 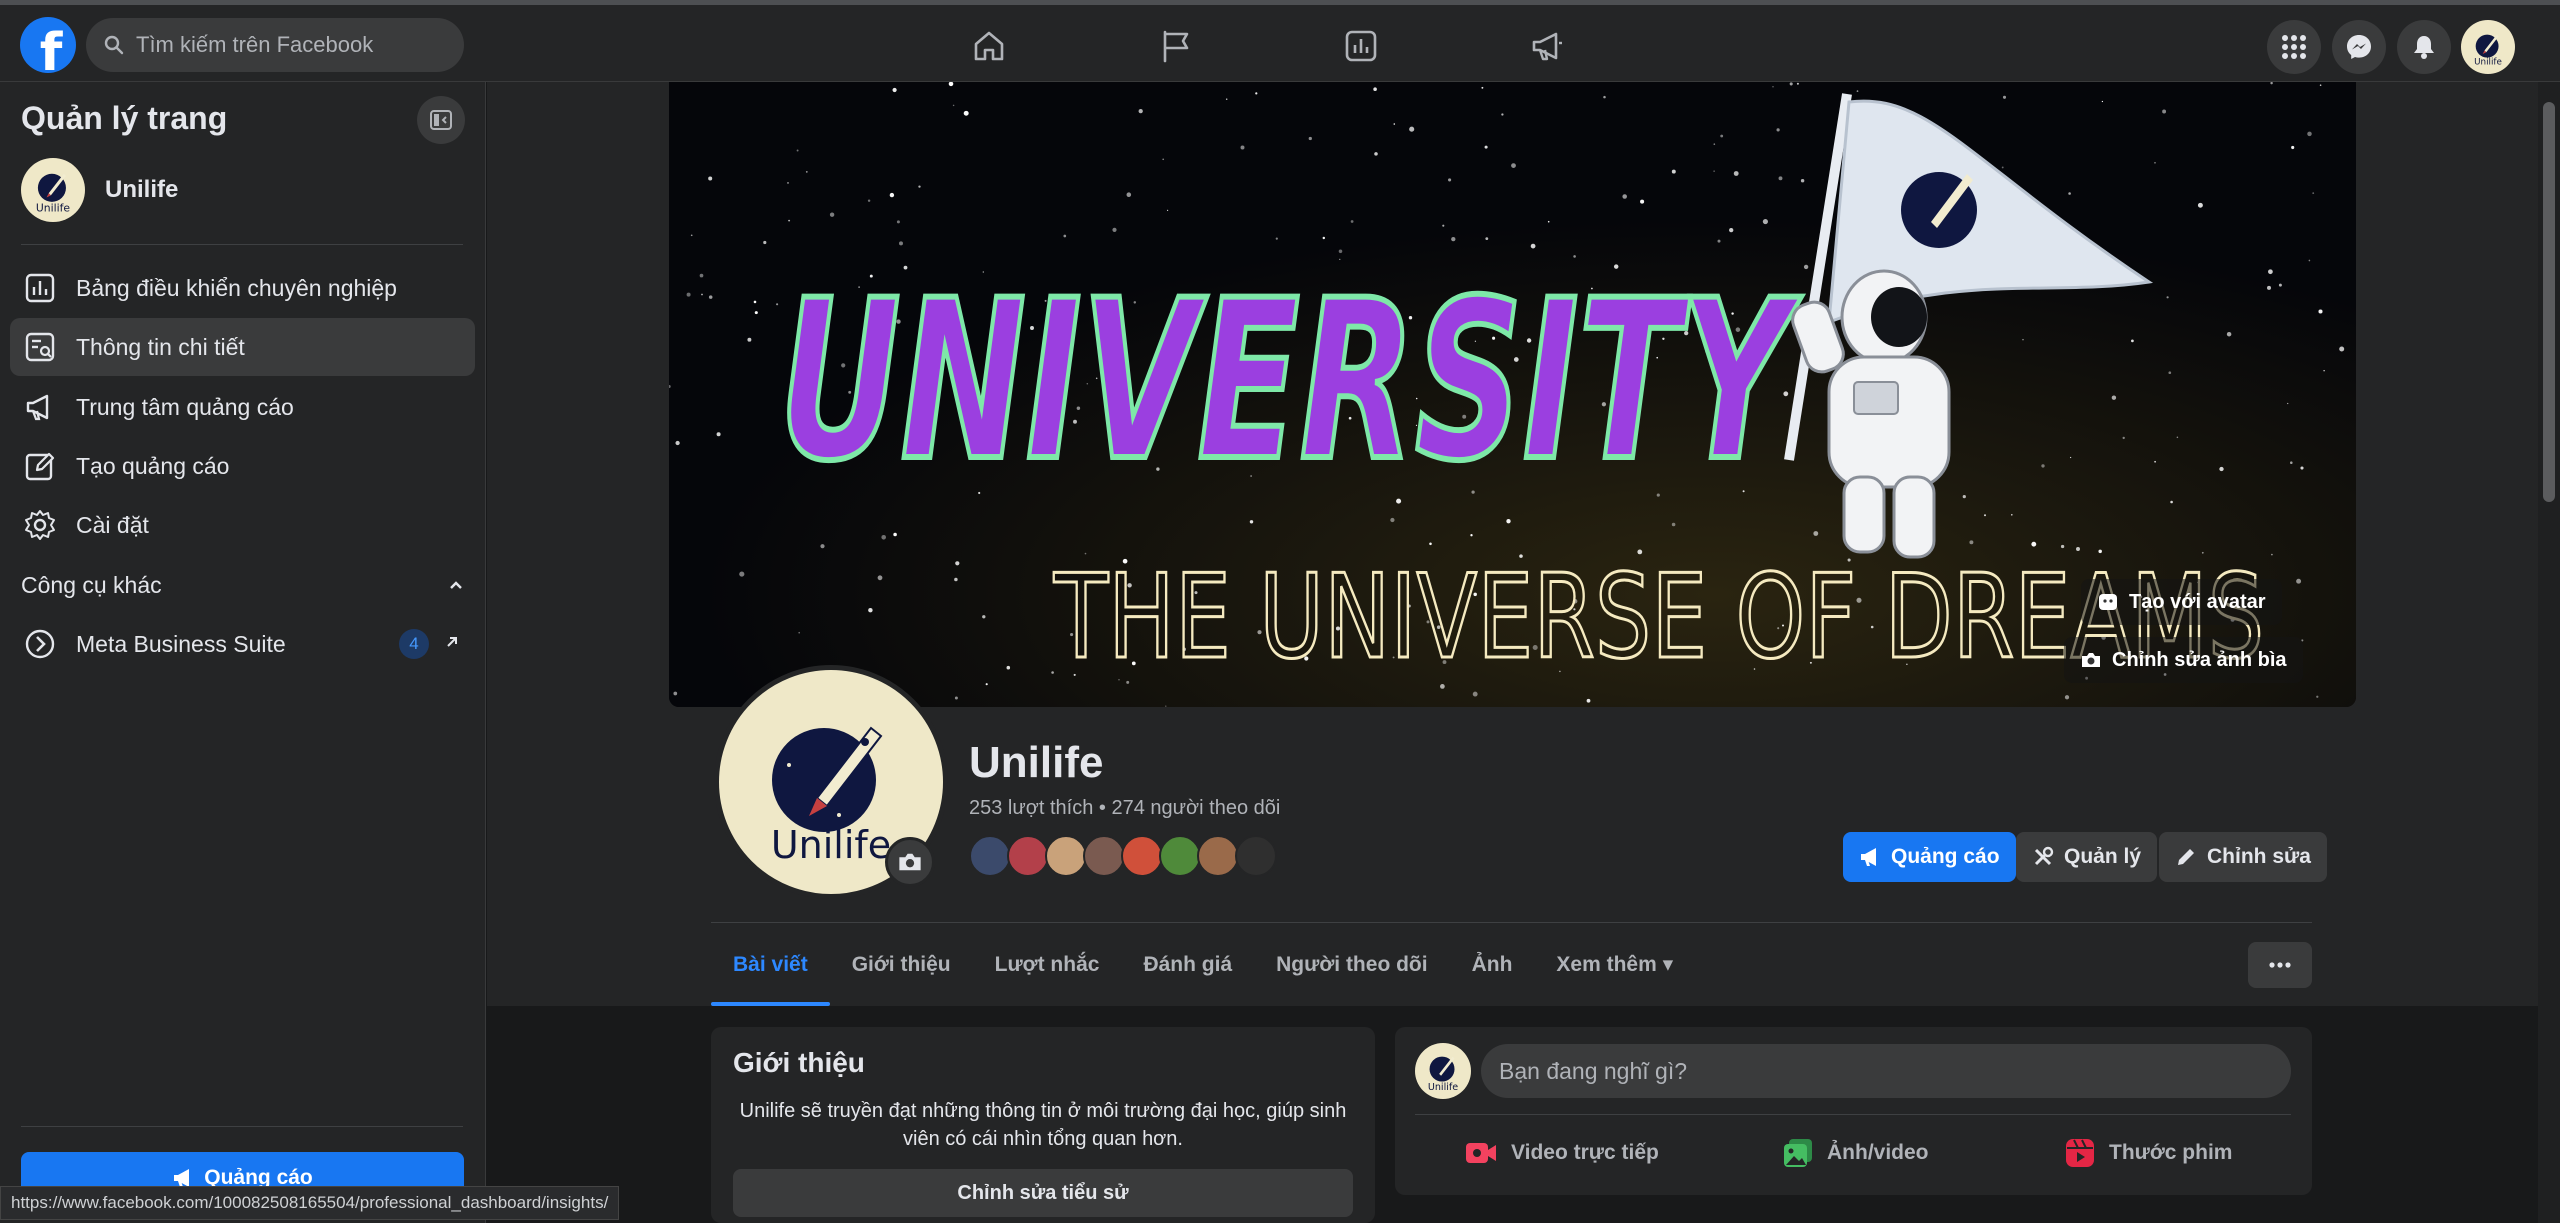 What do you see at coordinates (51, 48) in the screenshot?
I see `facebook-logo-letter: f` at bounding box center [51, 48].